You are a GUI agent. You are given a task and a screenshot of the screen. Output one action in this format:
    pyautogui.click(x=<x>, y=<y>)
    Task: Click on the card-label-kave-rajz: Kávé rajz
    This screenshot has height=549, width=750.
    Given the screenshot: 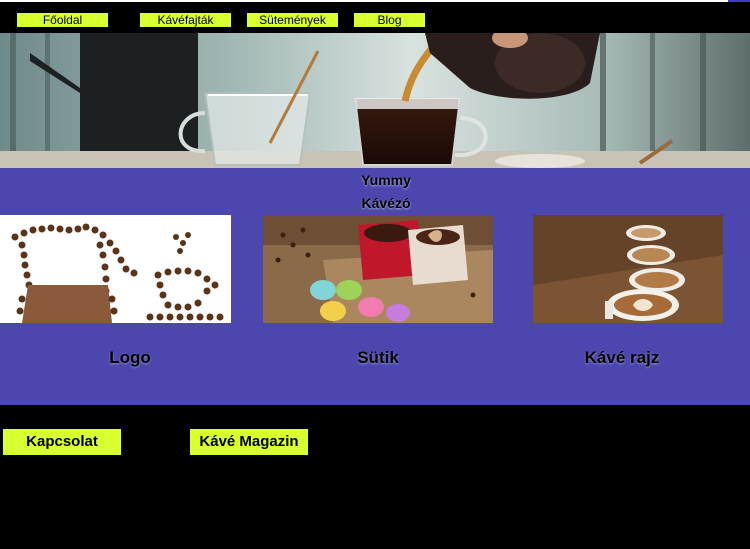 What is the action you would take?
    pyautogui.click(x=622, y=357)
    